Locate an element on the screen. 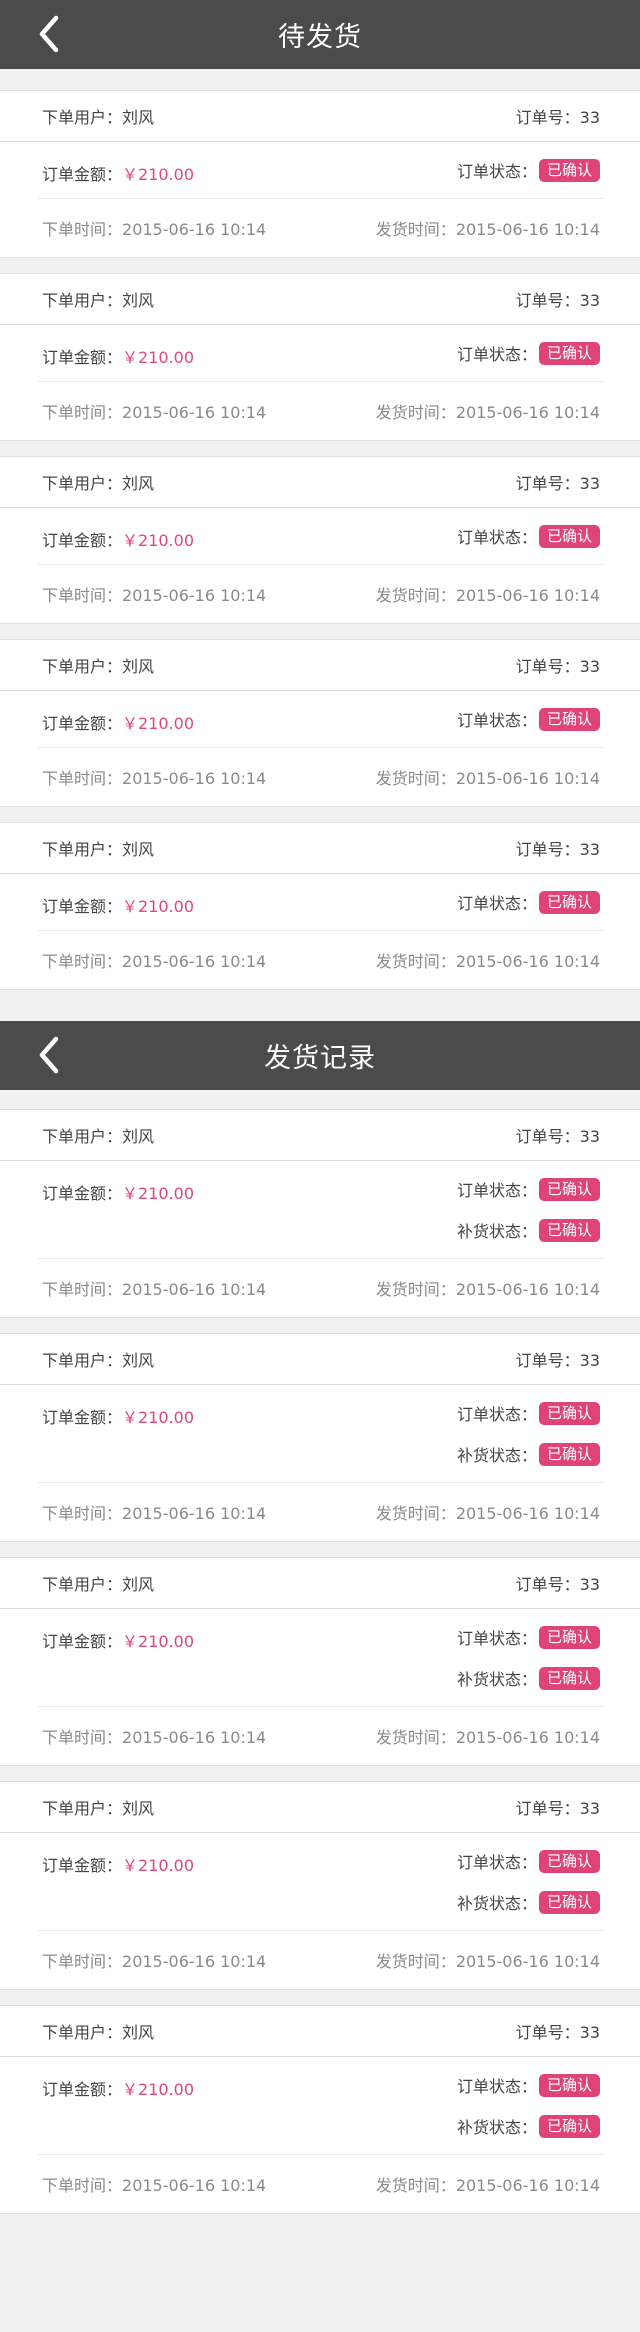  order-status-group: 订单状态： 已确认 补货状态： 已确认 is located at coordinates (528, 2105).